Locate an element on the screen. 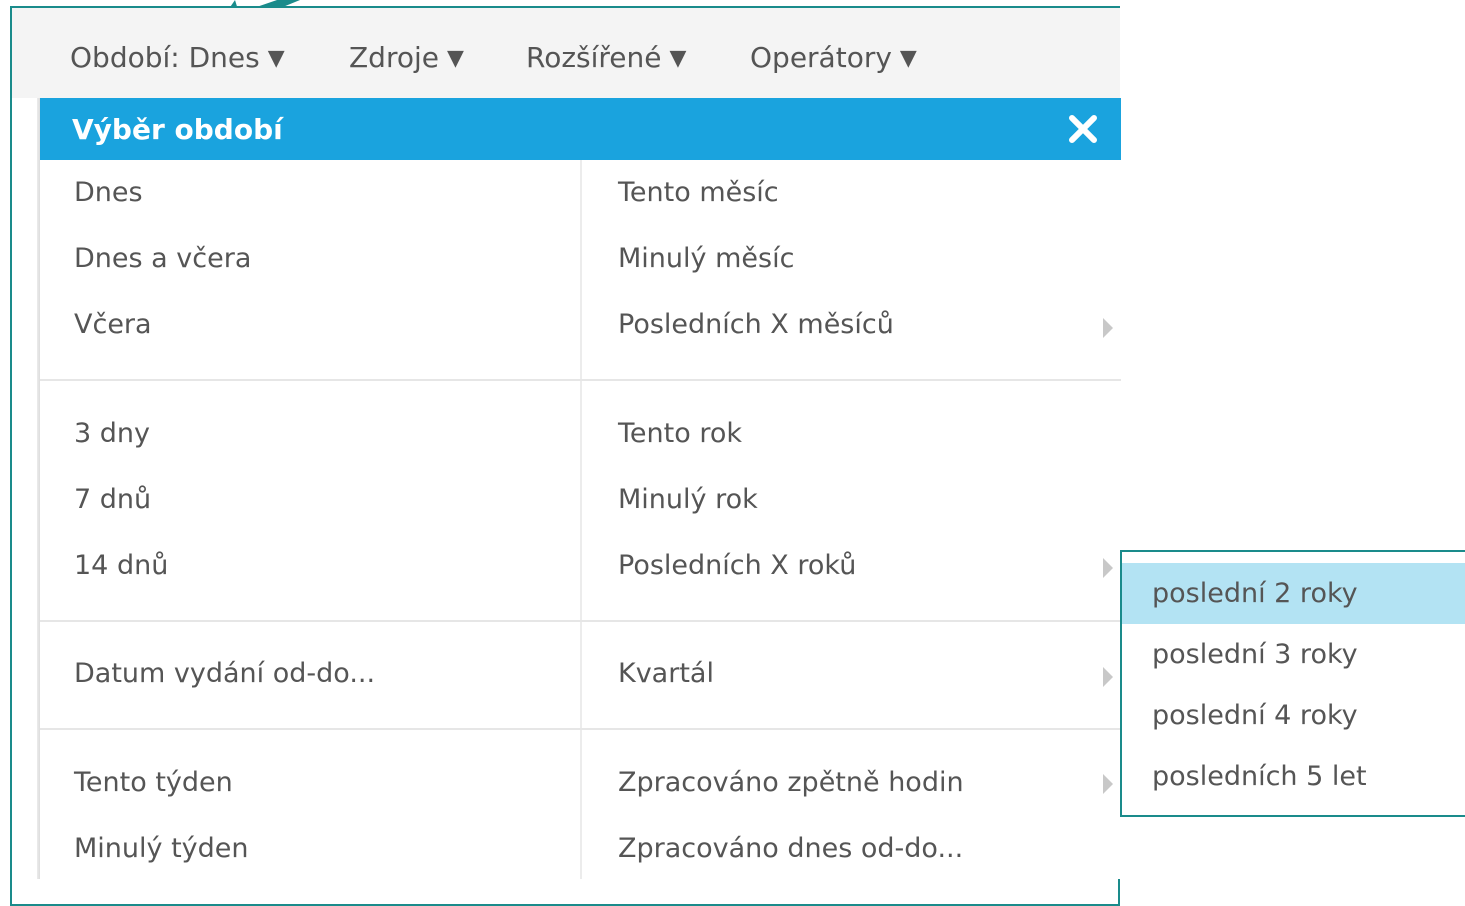 This screenshot has width=1465, height=906. period-menu-button: Období: Dnes ▼ is located at coordinates (177, 53).